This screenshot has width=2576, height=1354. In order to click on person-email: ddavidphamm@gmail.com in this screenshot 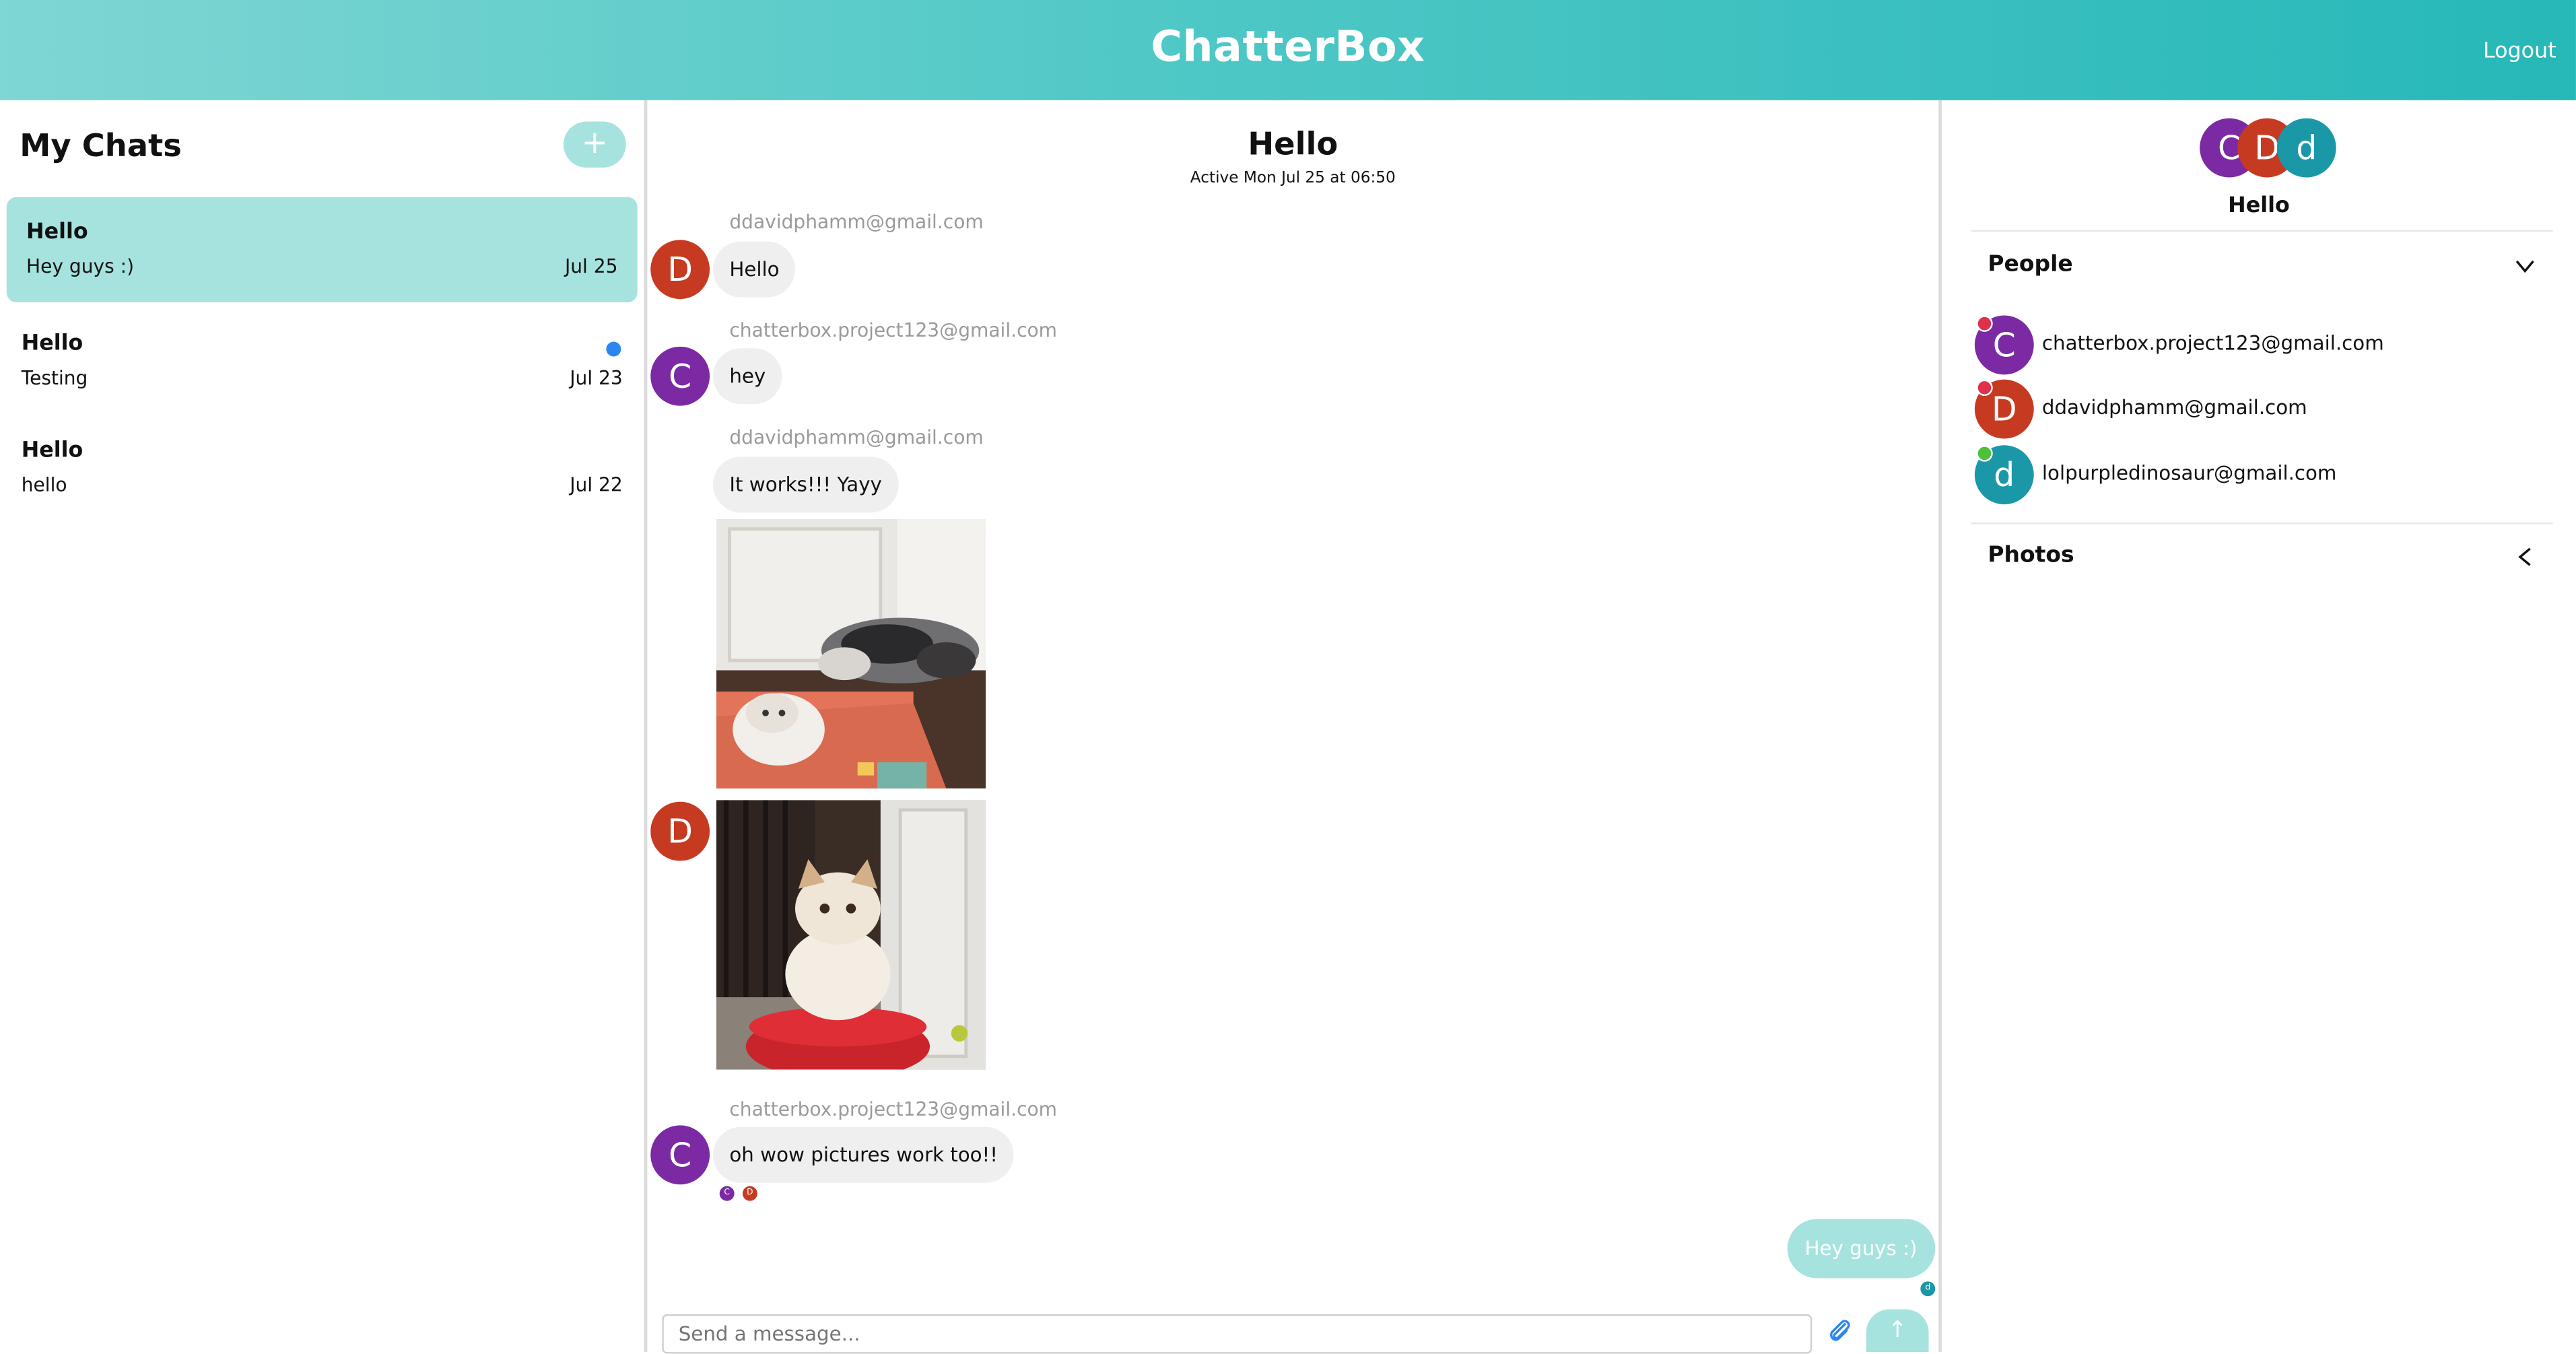, I will do `click(2174, 408)`.